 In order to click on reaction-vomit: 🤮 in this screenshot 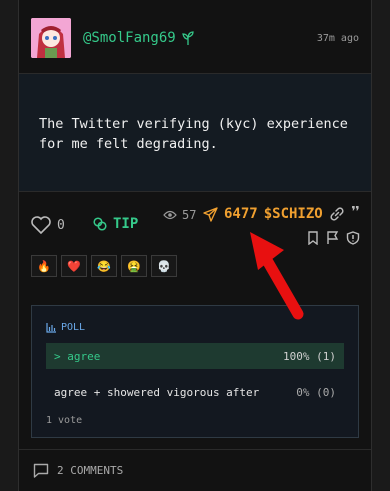, I will do `click(134, 266)`.